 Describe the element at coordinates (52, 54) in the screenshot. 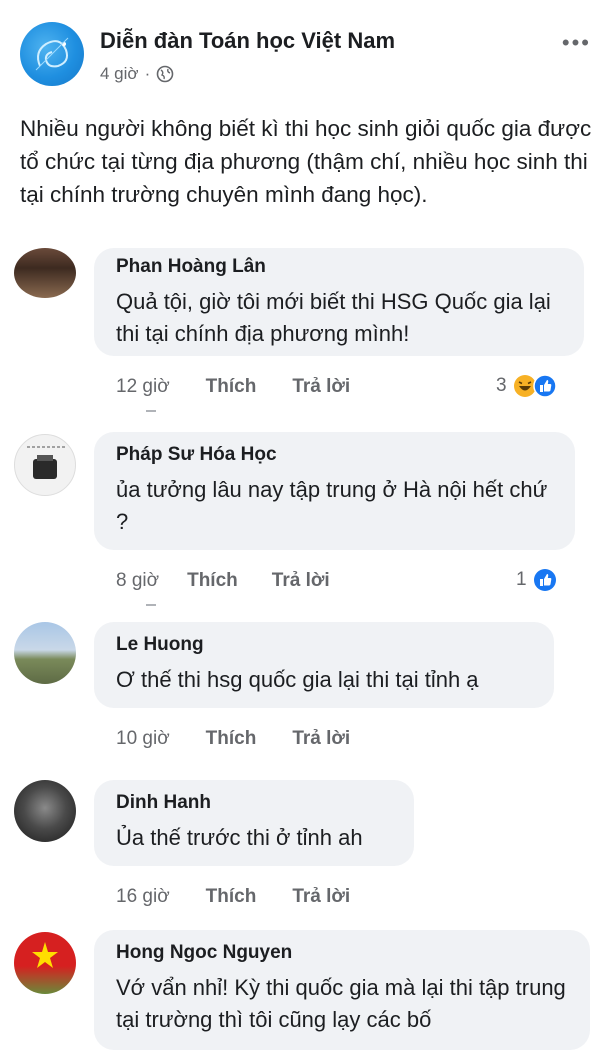

I see `page-avatar` at that location.